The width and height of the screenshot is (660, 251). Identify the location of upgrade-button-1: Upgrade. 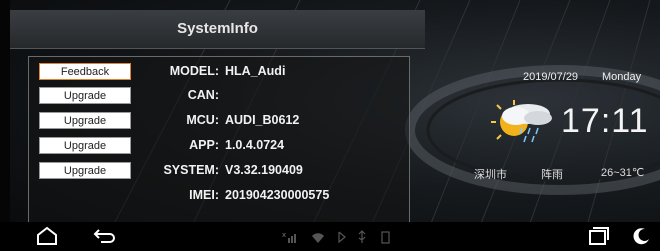
(85, 95).